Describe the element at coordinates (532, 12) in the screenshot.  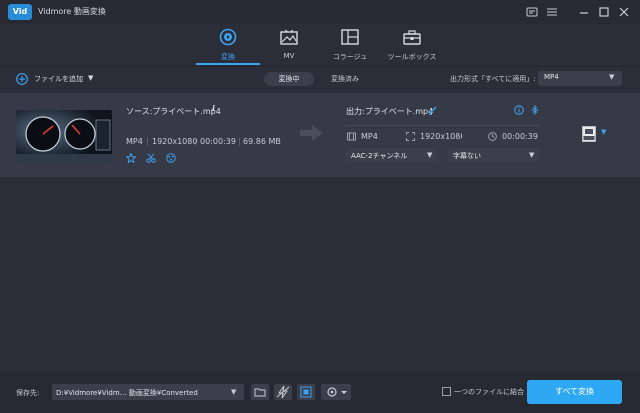
I see `feedback-icon` at that location.